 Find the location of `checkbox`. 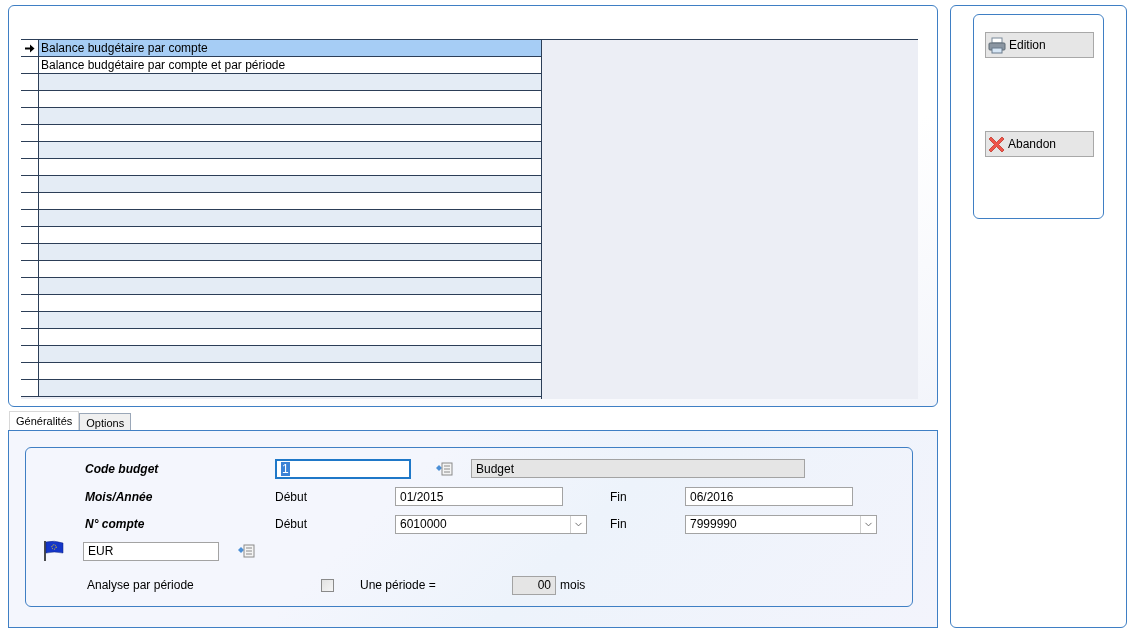

checkbox is located at coordinates (327, 585).